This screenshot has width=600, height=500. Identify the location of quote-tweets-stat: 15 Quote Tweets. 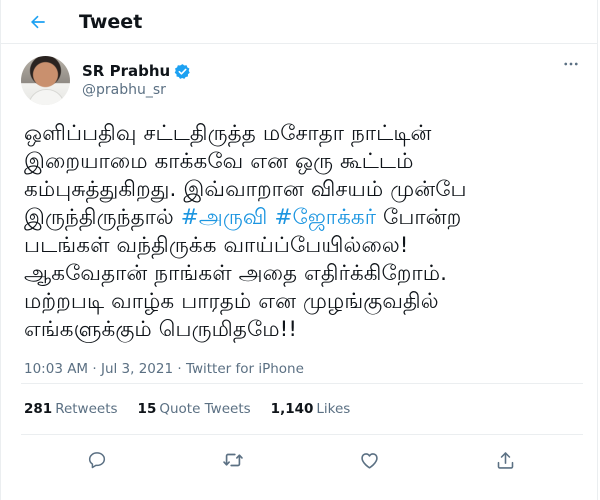
(194, 409).